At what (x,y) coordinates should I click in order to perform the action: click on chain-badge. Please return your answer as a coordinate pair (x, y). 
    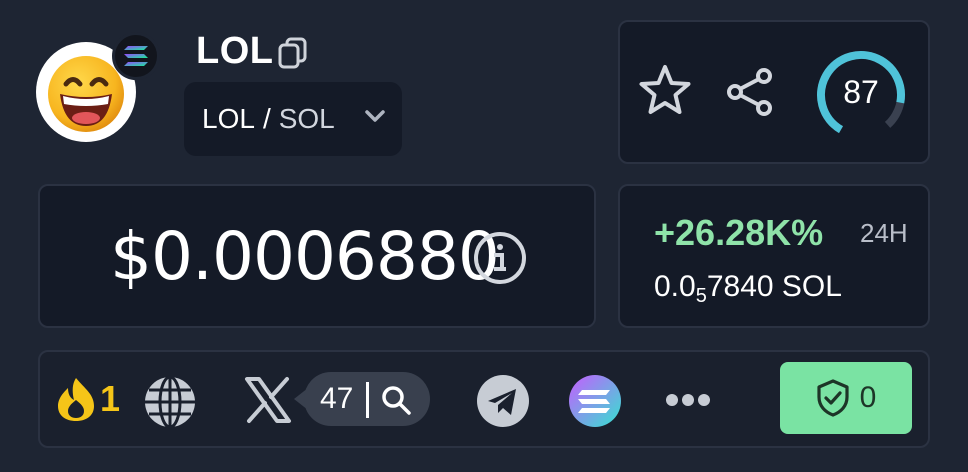
    Looking at the image, I should click on (136, 56).